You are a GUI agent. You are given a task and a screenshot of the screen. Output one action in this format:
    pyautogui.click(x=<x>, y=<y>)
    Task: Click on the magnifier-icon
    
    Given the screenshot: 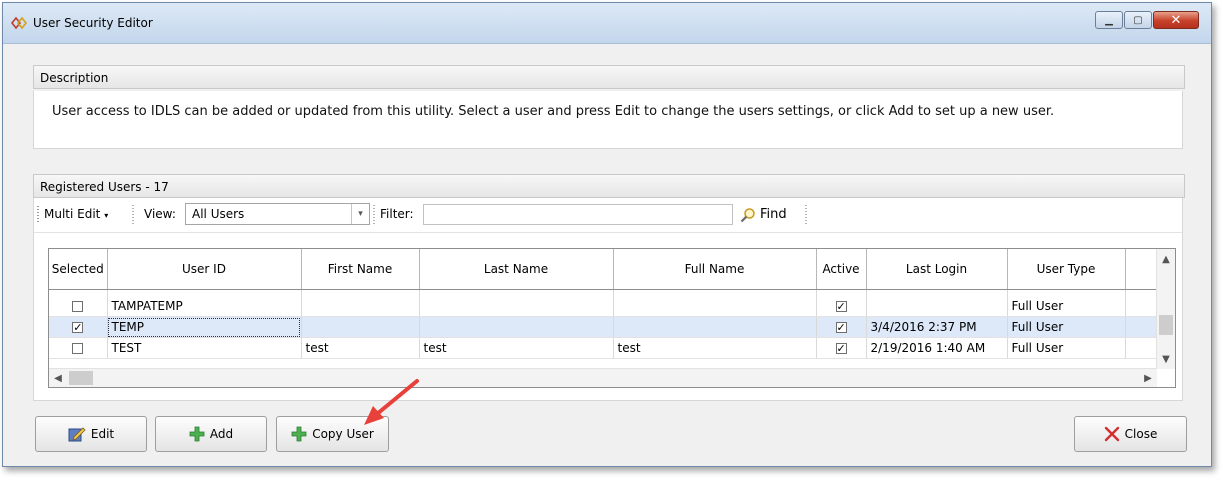 What is the action you would take?
    pyautogui.click(x=747, y=214)
    